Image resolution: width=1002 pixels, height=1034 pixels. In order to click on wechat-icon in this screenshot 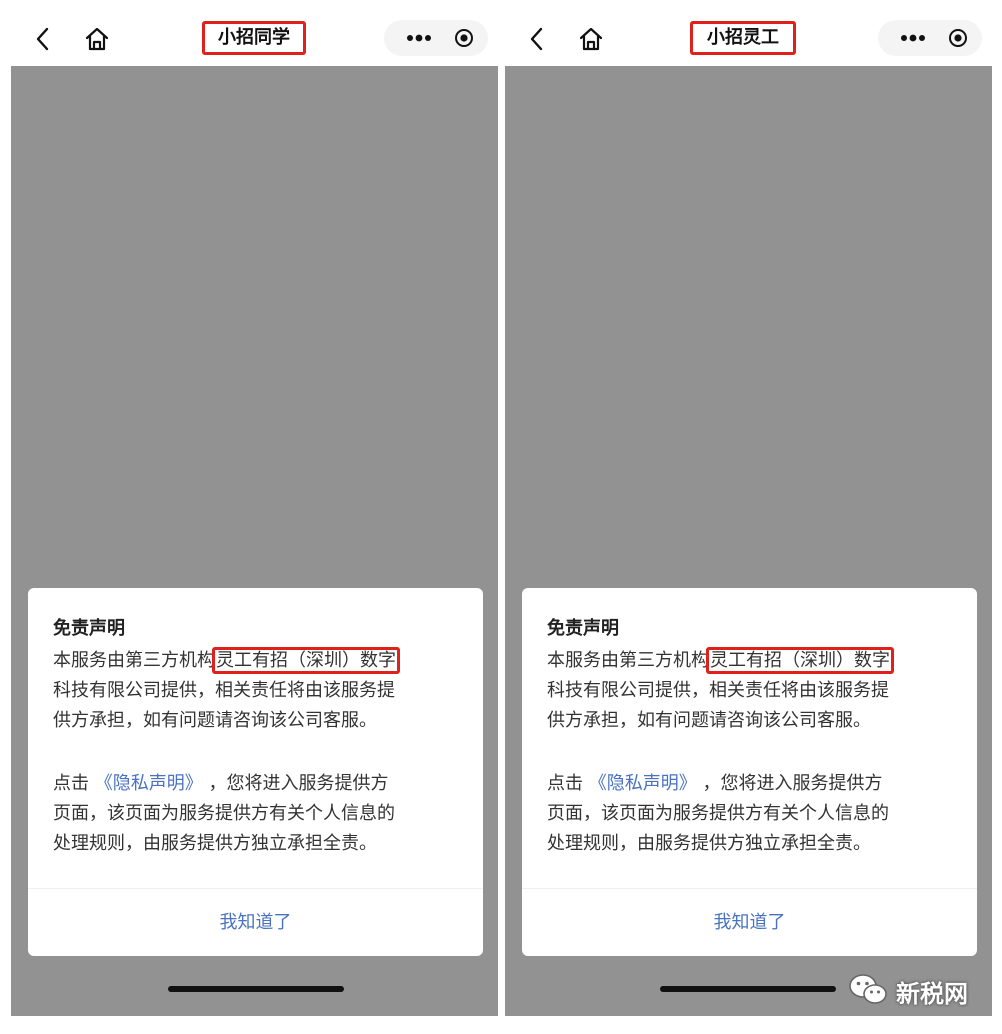, I will do `click(868, 989)`.